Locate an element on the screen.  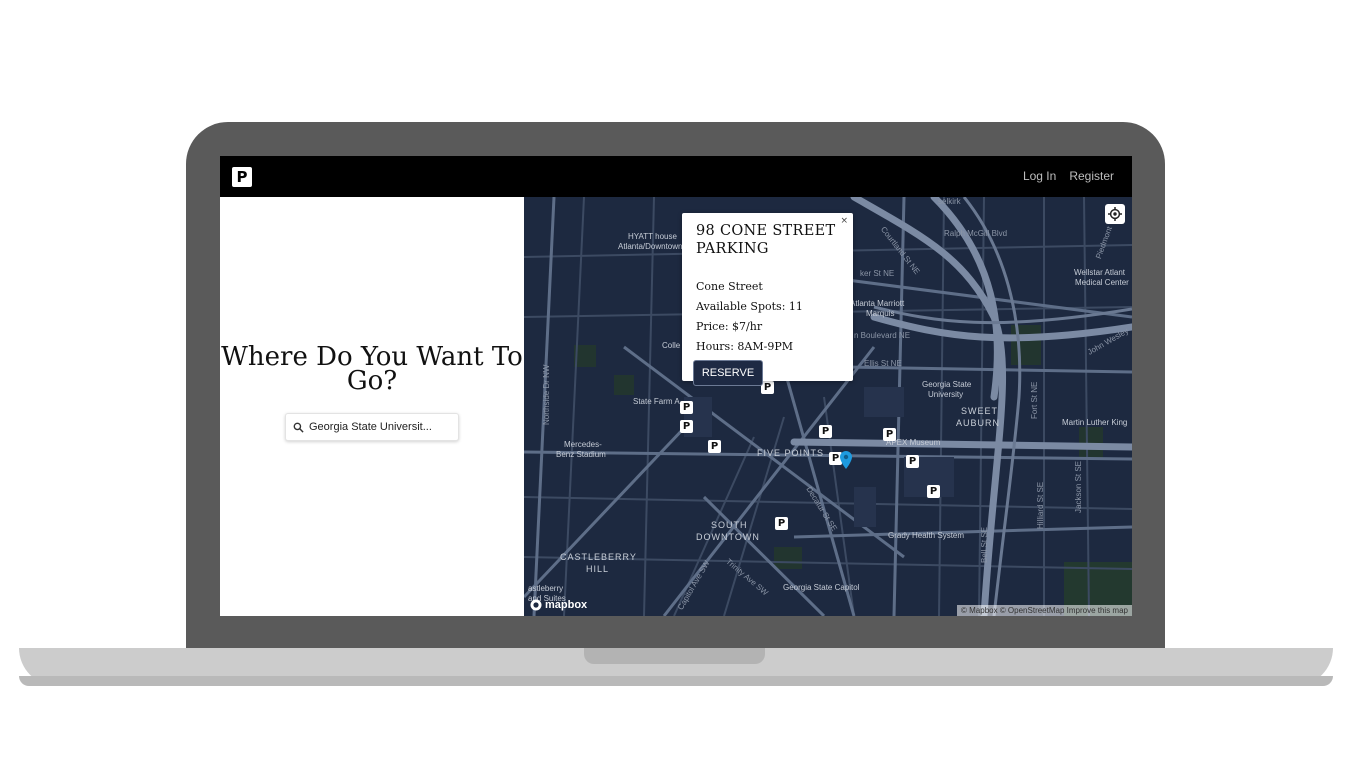
register-link: Register is located at coordinates (1091, 176).